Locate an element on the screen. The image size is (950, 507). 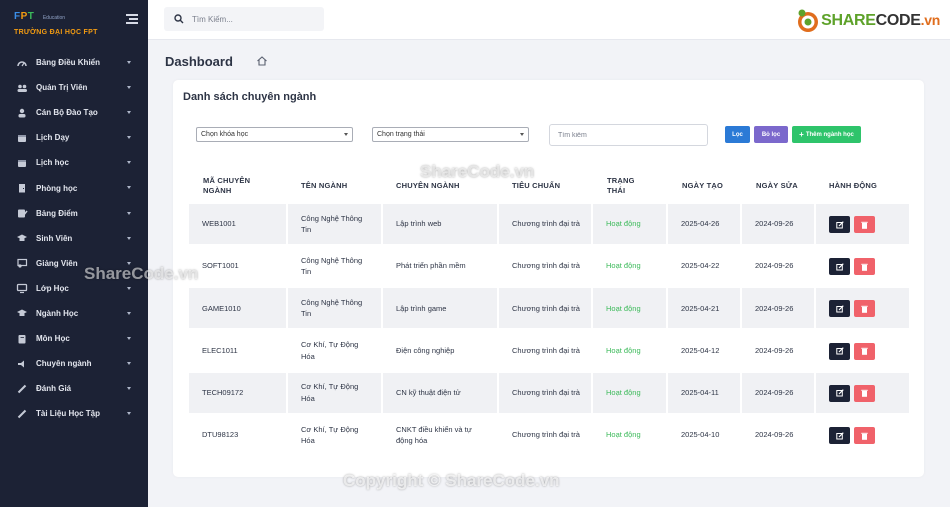
cell-code: WEB1001 is located at coordinates (237, 224).